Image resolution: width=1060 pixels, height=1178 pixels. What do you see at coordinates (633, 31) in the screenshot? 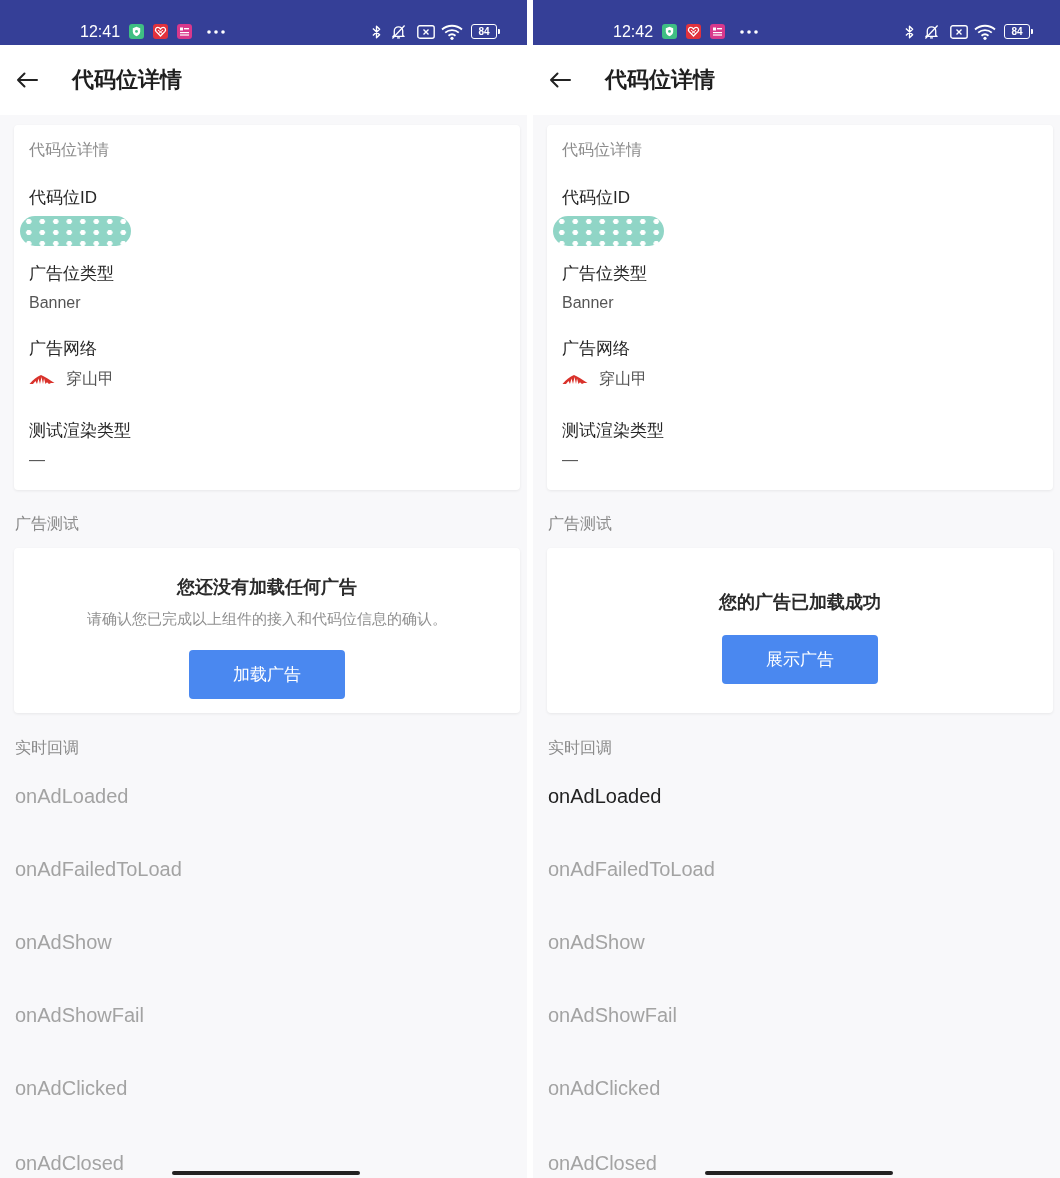
I see `status-time: 12:42` at bounding box center [633, 31].